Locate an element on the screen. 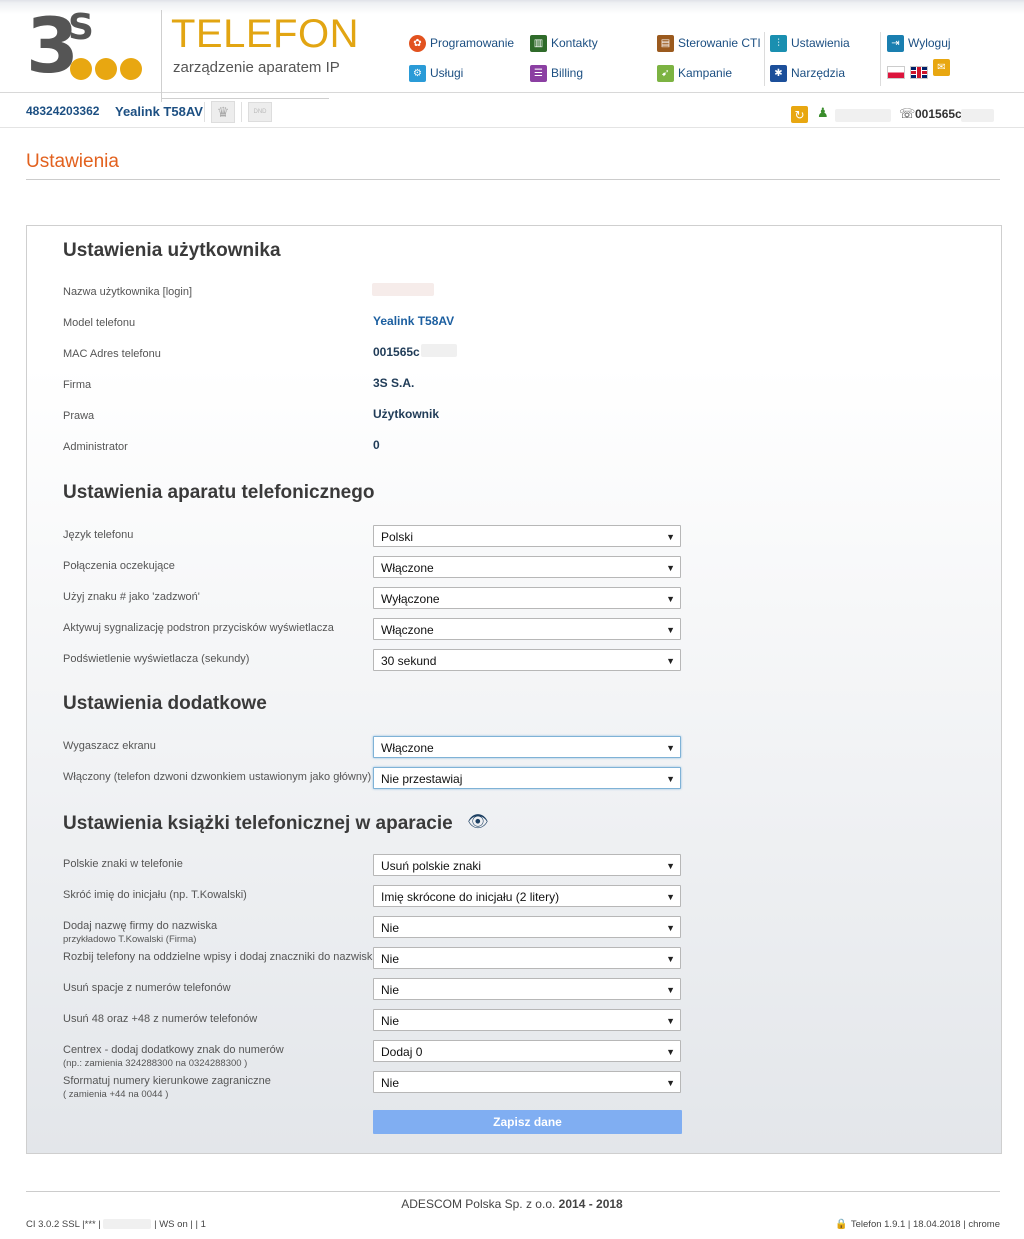 Image resolution: width=1024 pixels, height=1239 pixels. masked-footer-value is located at coordinates (127, 1224).